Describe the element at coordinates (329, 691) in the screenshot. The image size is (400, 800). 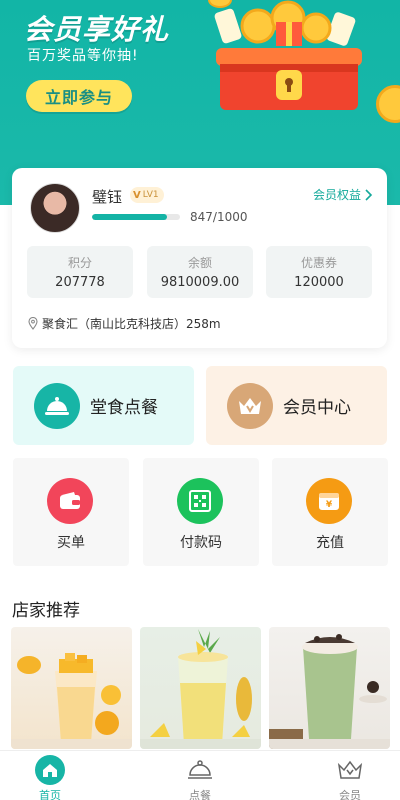
I see `matcha-drink-image` at that location.